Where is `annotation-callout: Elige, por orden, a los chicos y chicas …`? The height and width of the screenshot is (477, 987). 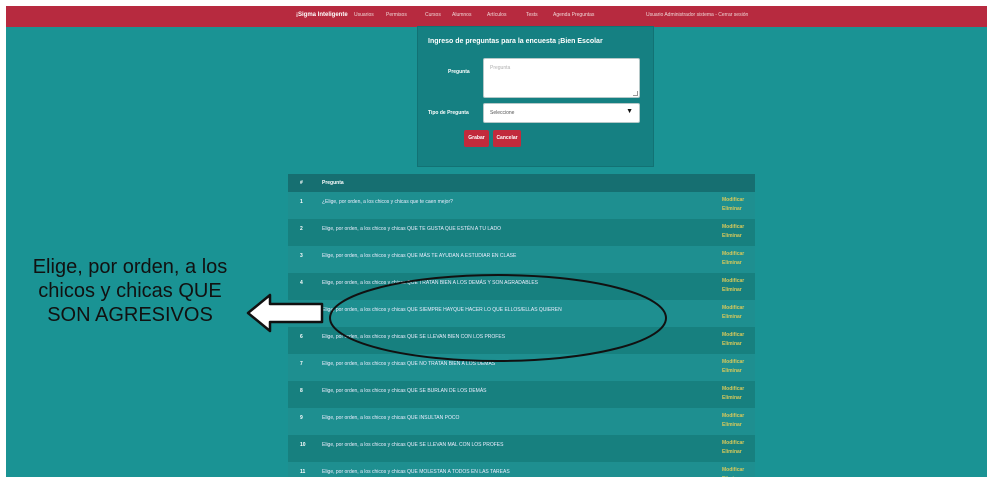
annotation-callout: Elige, por orden, a los chicos y chicas … is located at coordinates (130, 291).